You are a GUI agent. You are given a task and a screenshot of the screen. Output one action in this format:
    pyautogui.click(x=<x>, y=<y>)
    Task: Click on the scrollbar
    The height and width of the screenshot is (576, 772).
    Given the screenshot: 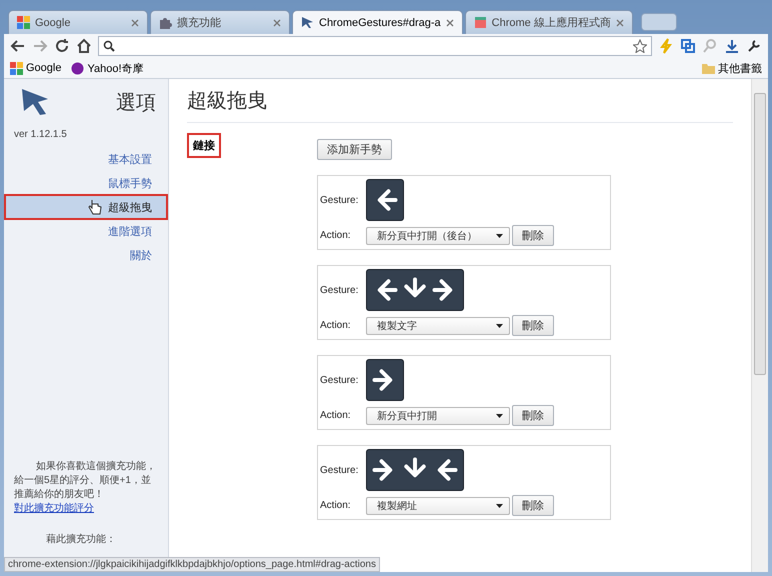 What is the action you would take?
    pyautogui.click(x=759, y=325)
    